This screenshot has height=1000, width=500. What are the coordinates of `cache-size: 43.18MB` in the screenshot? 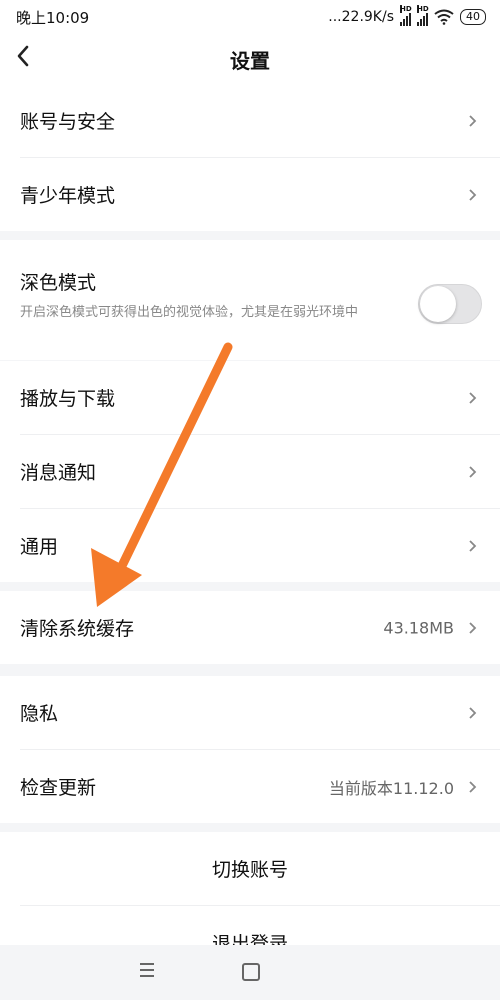 It's located at (418, 627).